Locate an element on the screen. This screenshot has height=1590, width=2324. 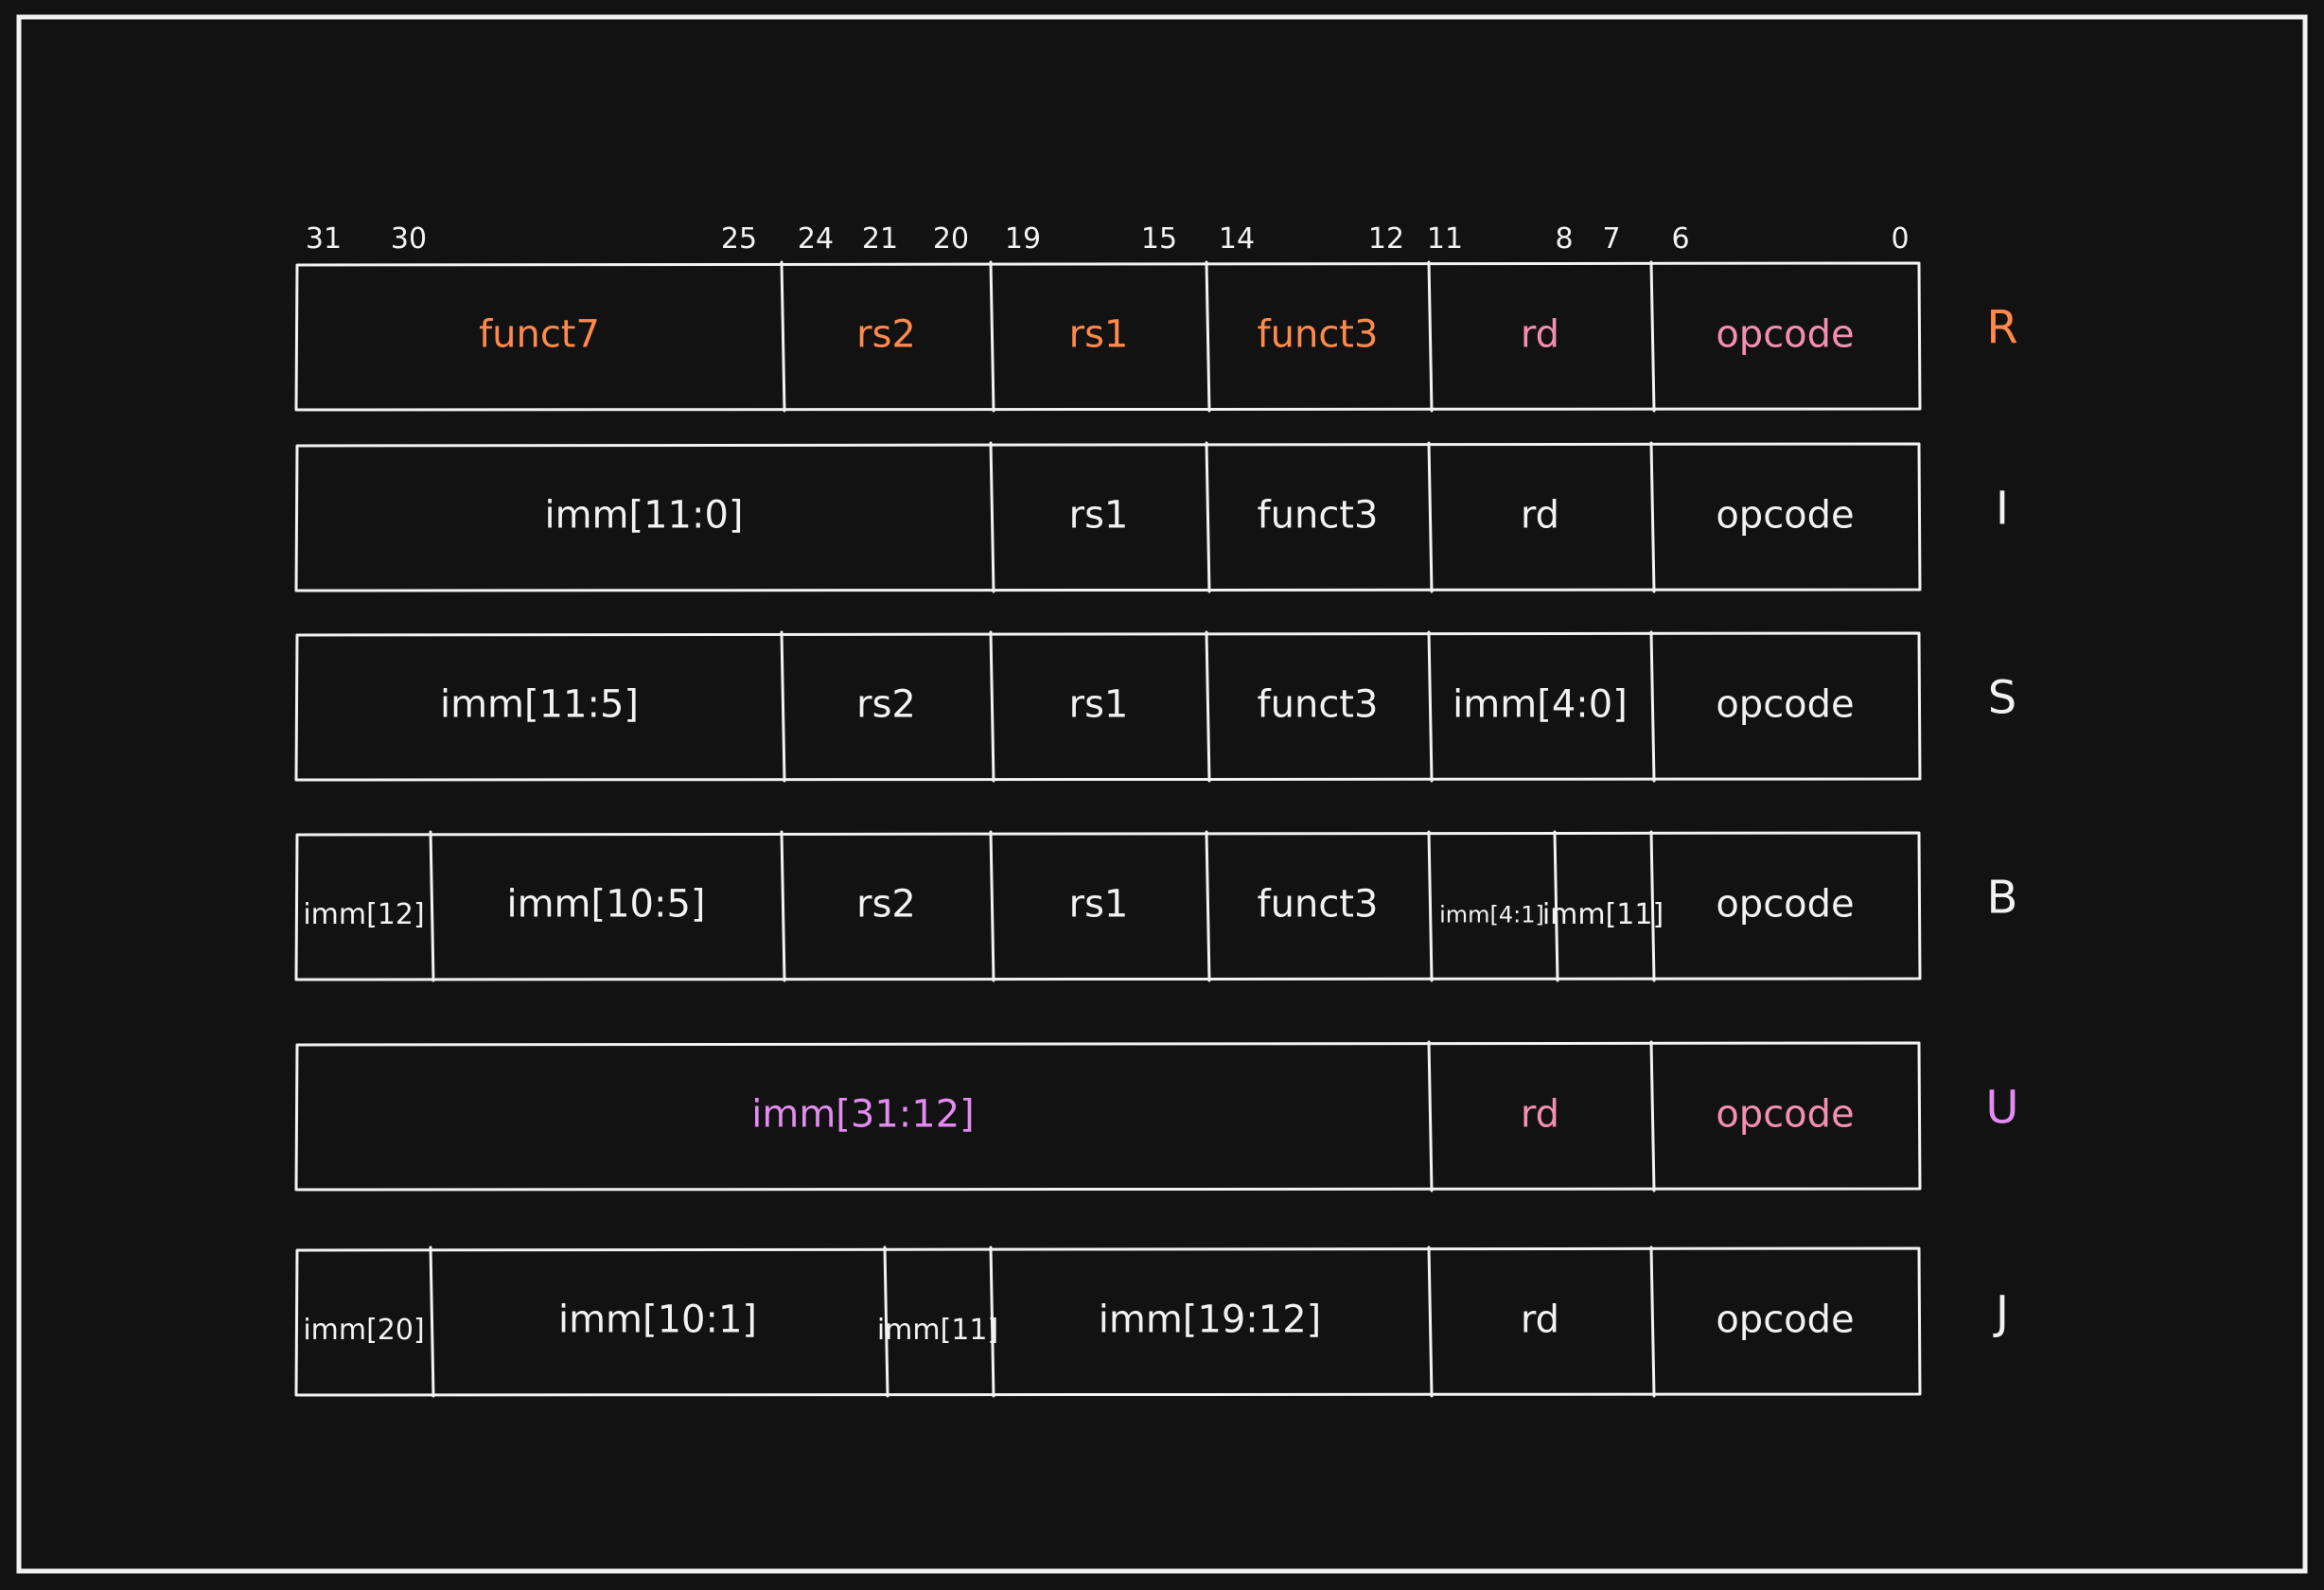
format-type-j: J is located at coordinates (2001, 1313).